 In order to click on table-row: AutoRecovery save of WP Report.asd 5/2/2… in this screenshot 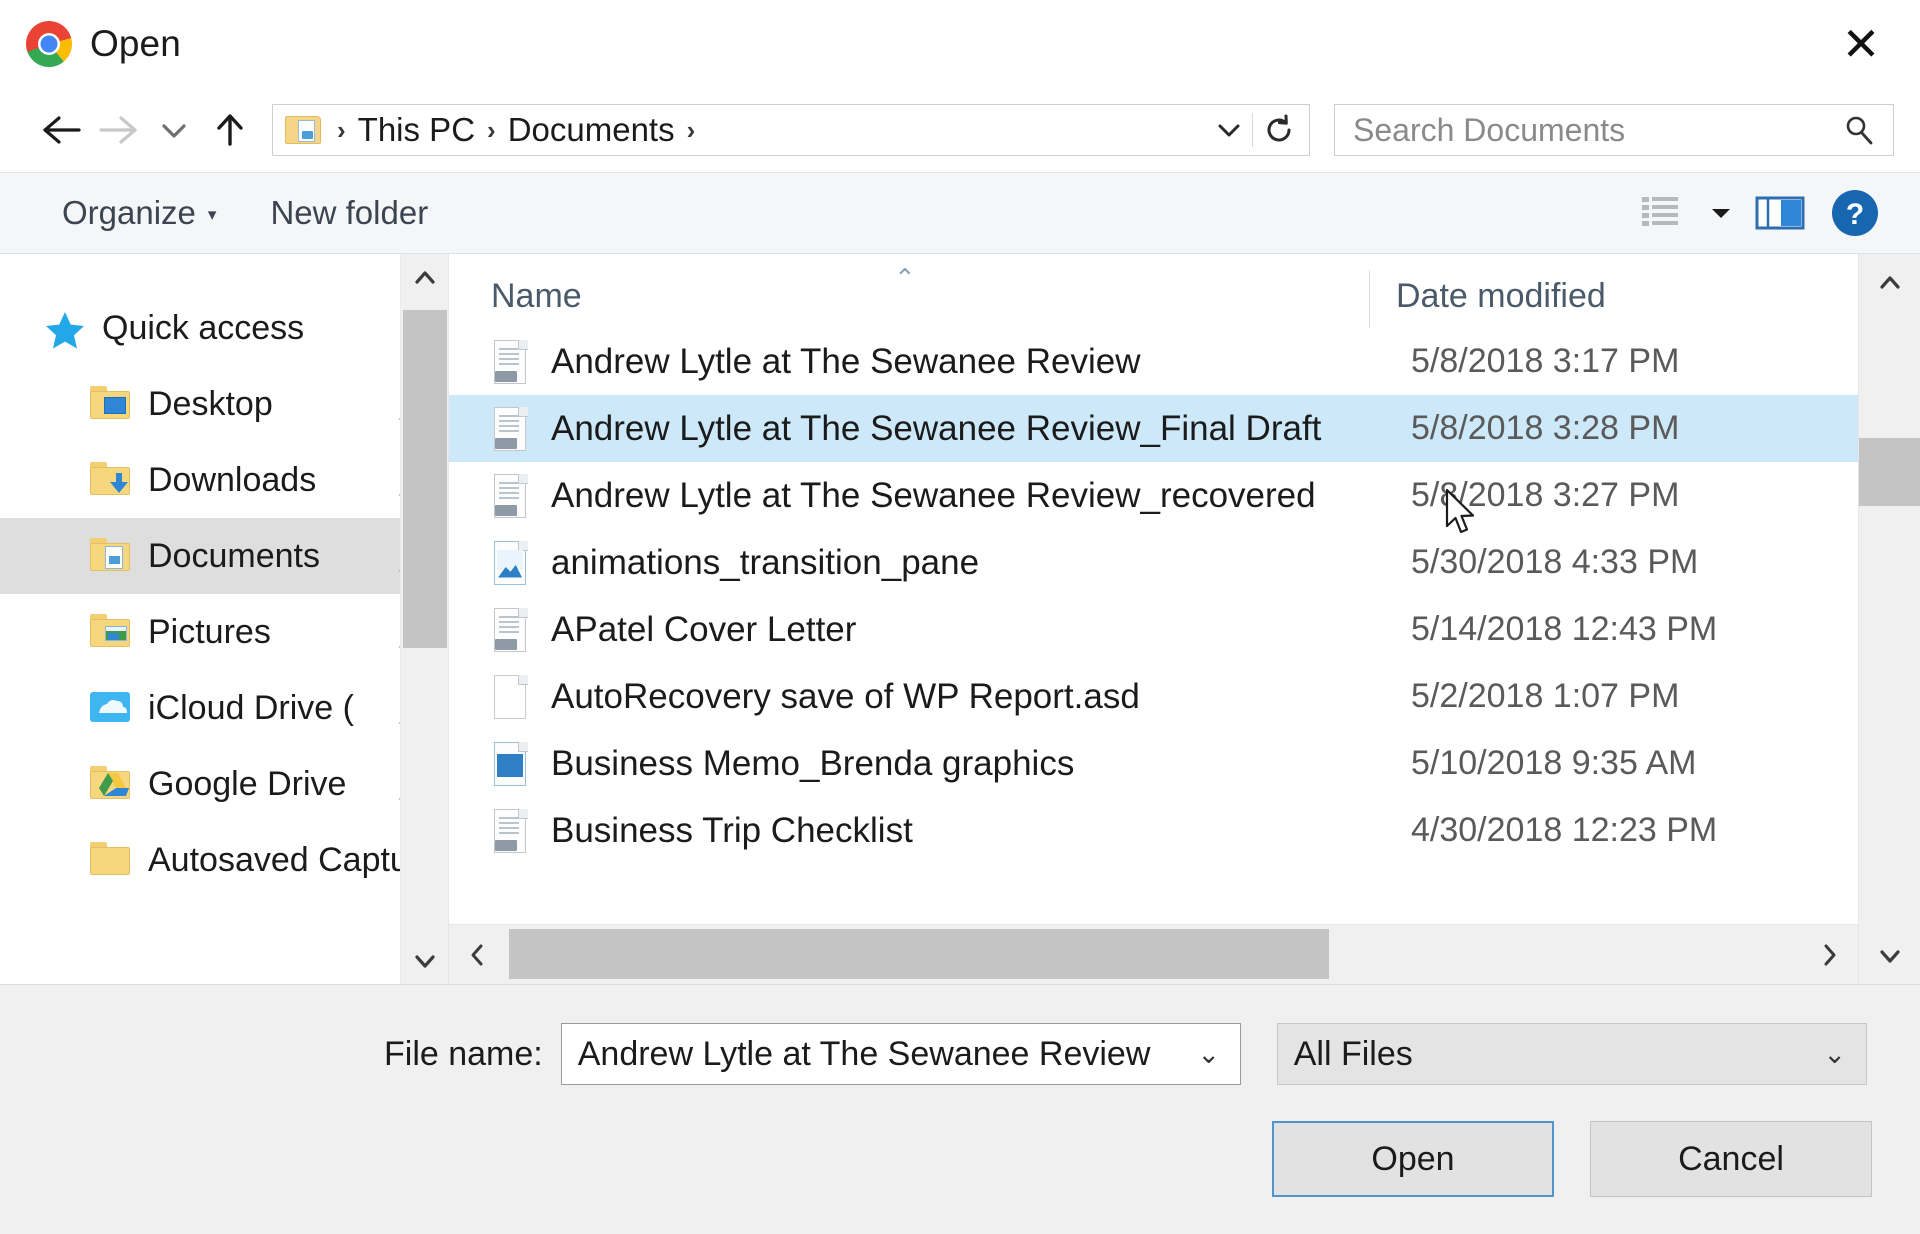, I will do `click(1153, 696)`.